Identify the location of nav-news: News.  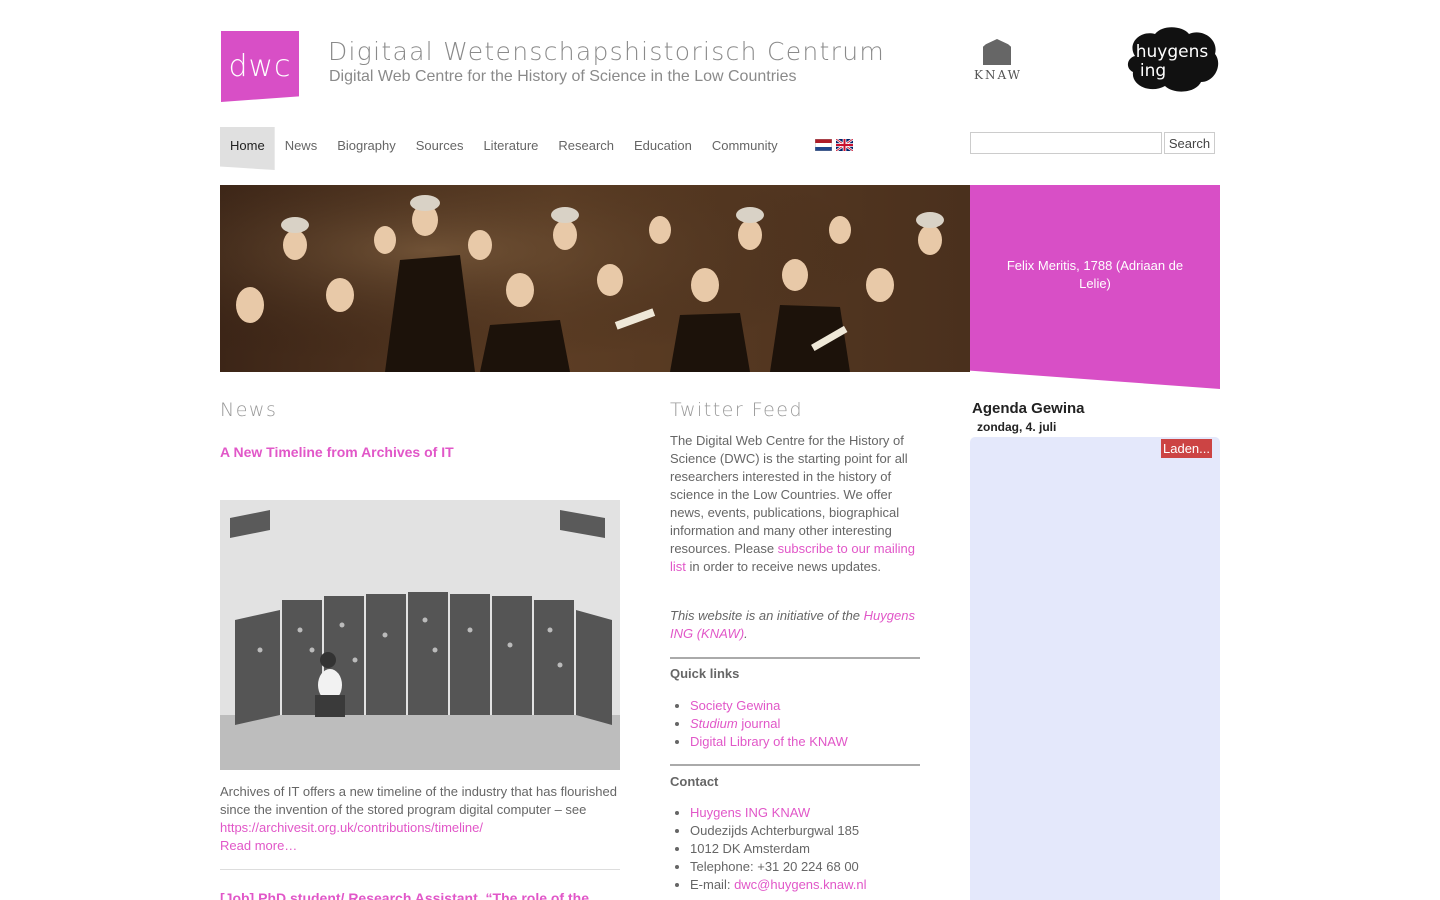
(301, 148).